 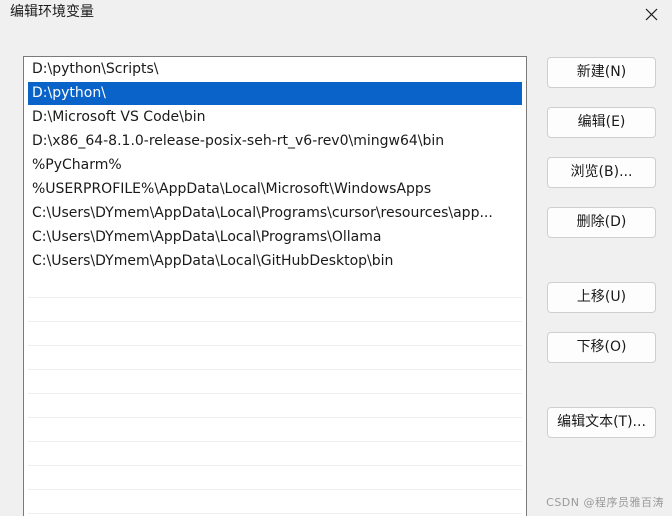 I want to click on close-icon, so click(x=651, y=14).